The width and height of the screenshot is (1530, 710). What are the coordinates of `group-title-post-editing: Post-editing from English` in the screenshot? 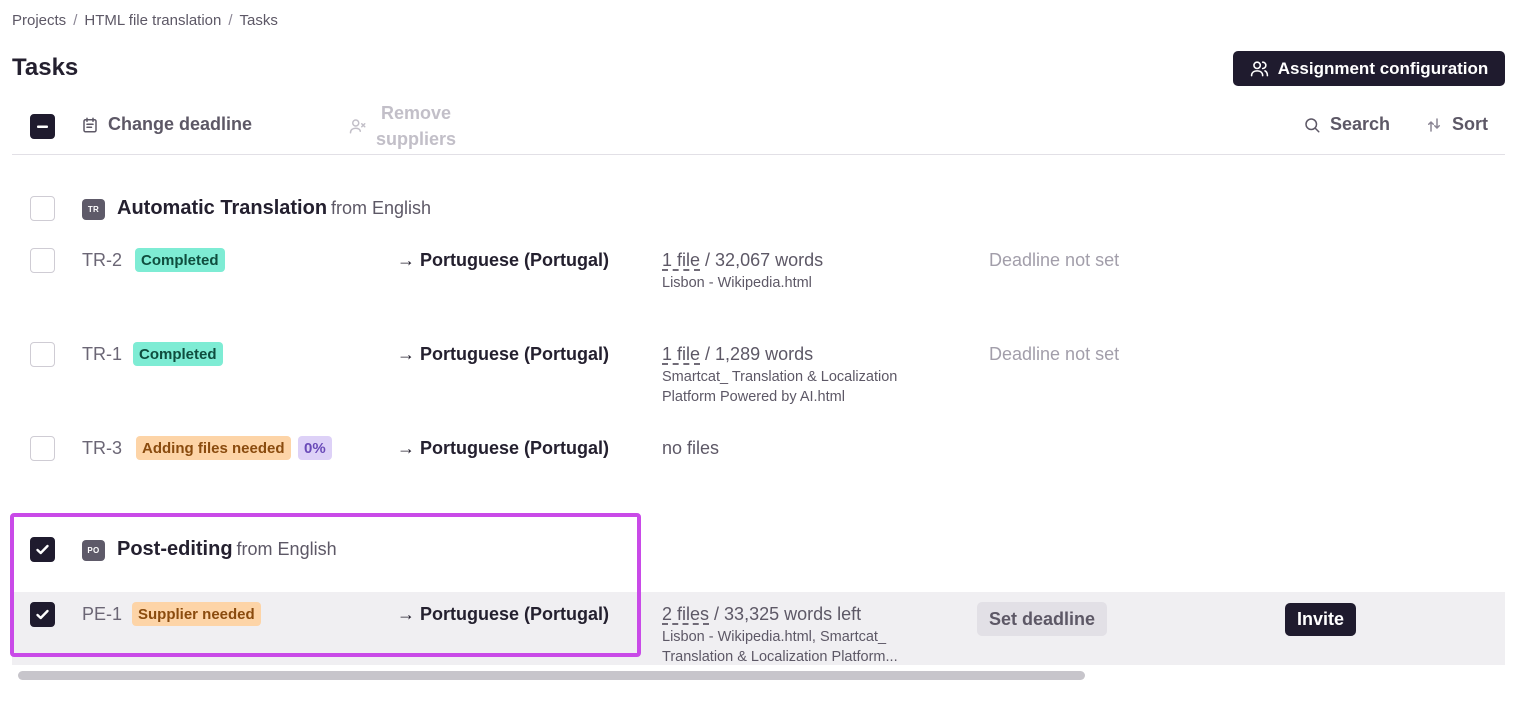 It's located at (227, 549).